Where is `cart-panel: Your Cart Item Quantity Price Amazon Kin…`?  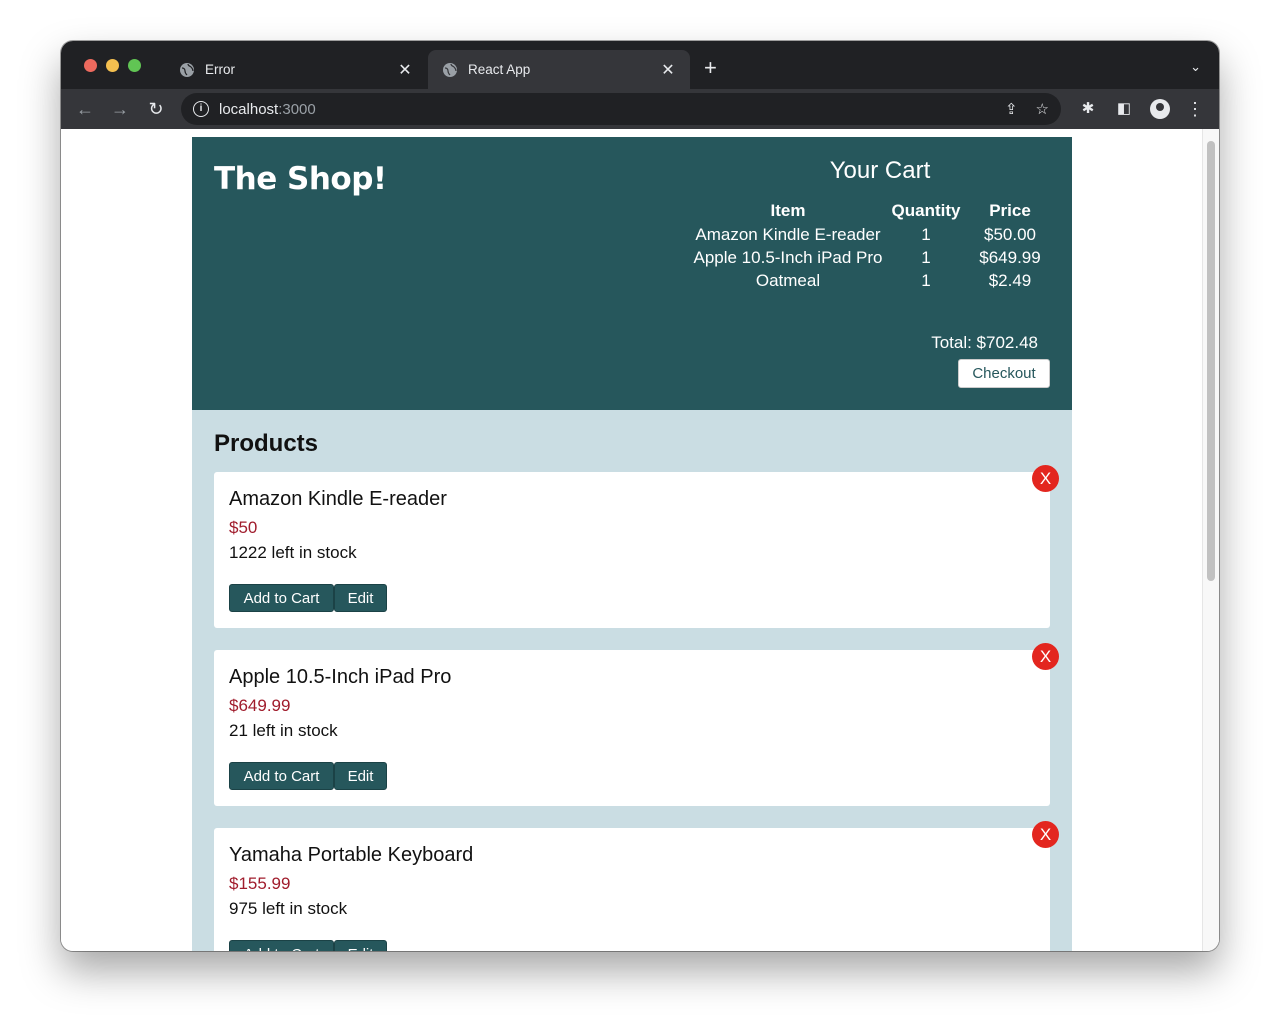
cart-panel: Your Cart Item Quantity Price Amazon Kin… is located at coordinates (872, 254).